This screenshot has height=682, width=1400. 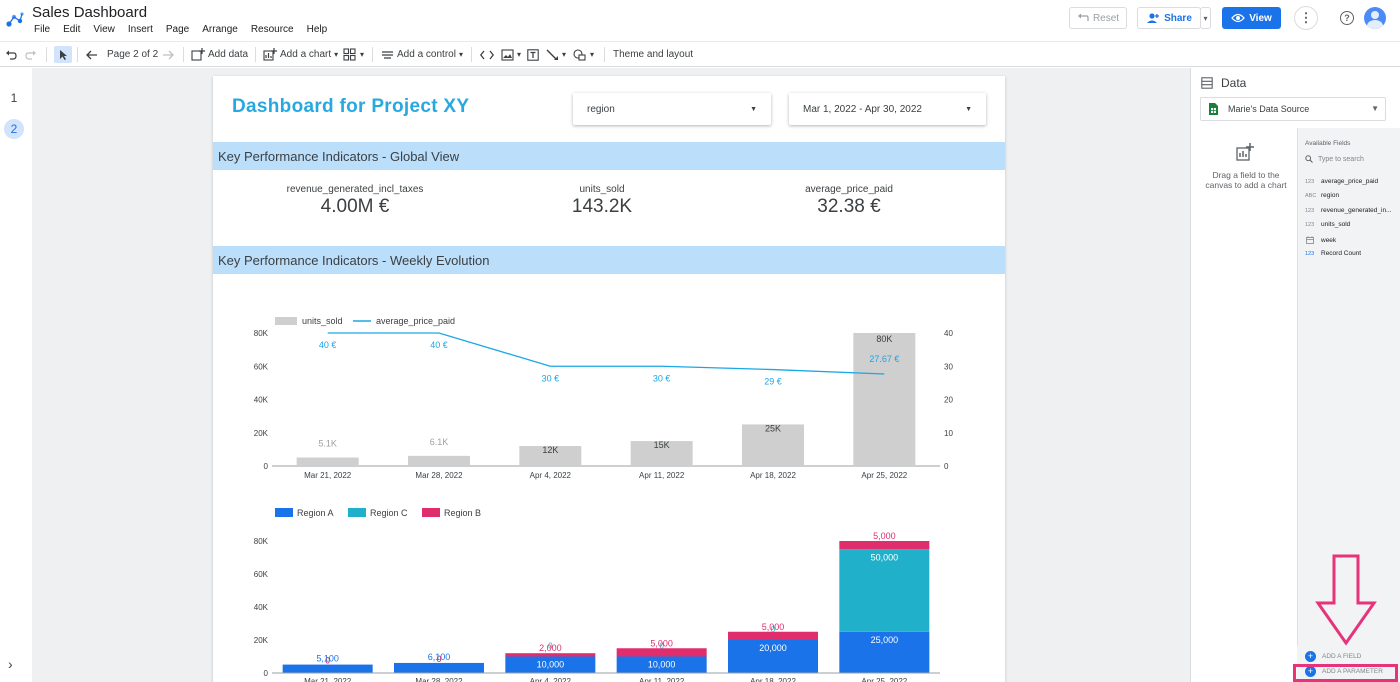 I want to click on available-fields-label: Available Fields, so click(x=1328, y=143).